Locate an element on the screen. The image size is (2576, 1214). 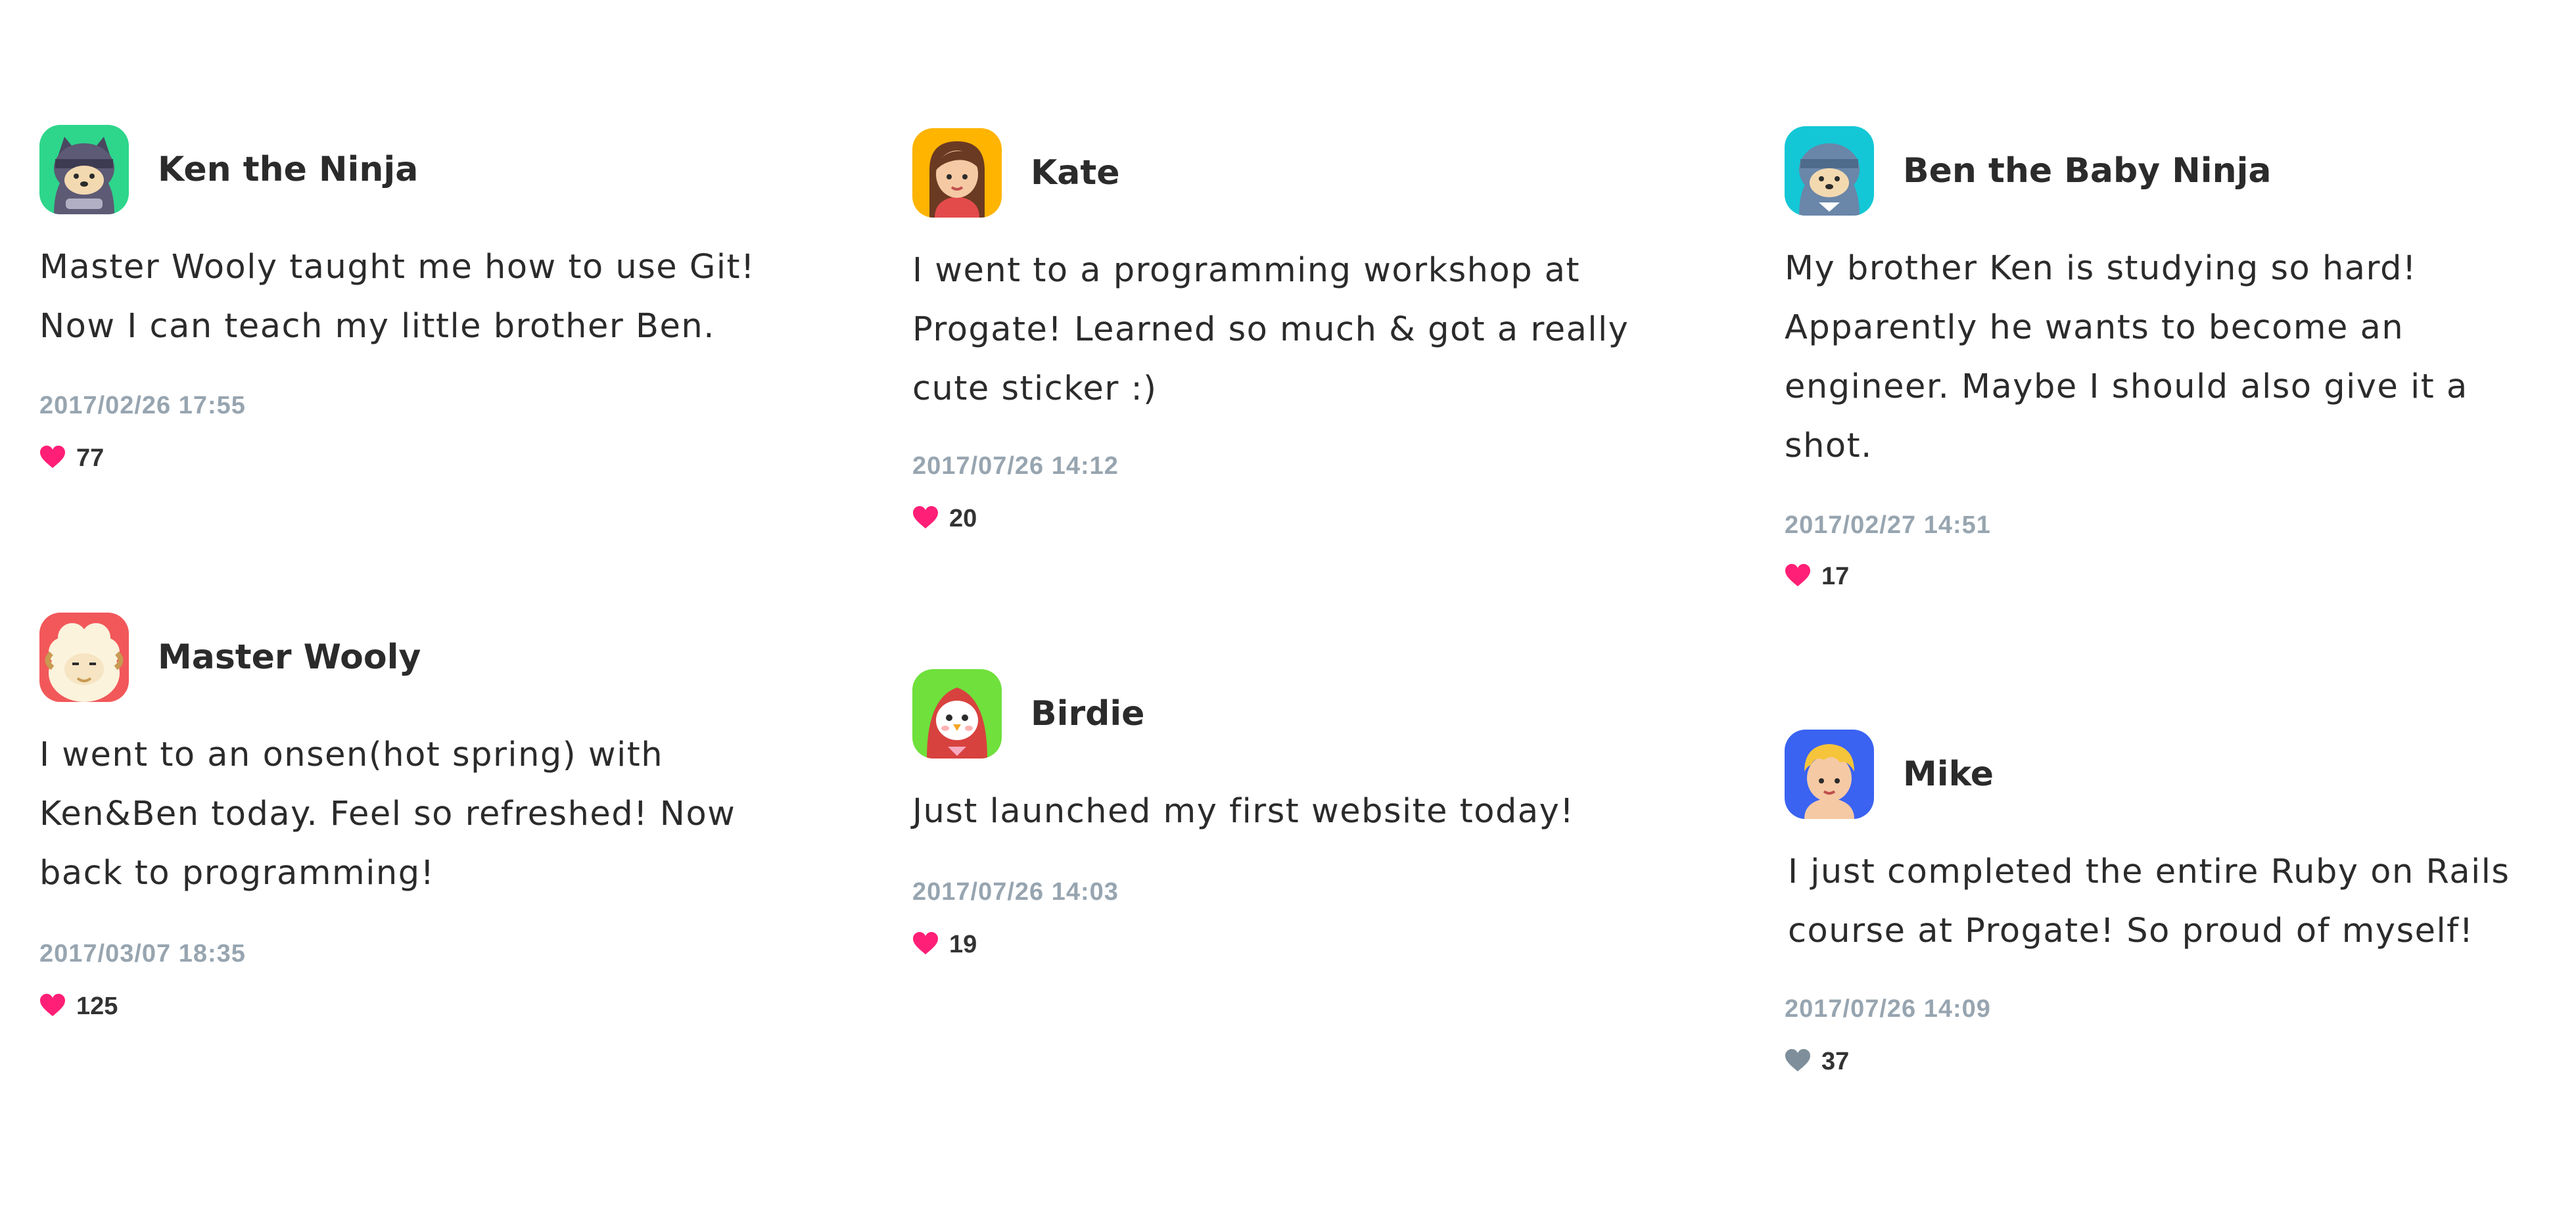
like-count: 20 is located at coordinates (963, 518).